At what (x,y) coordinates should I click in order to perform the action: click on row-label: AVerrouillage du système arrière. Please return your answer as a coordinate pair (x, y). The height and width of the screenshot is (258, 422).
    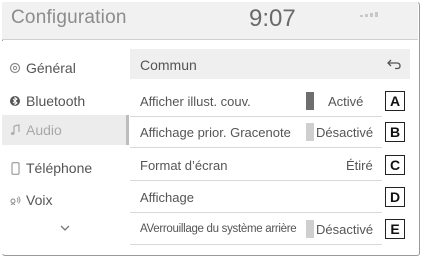
    Looking at the image, I should click on (218, 229).